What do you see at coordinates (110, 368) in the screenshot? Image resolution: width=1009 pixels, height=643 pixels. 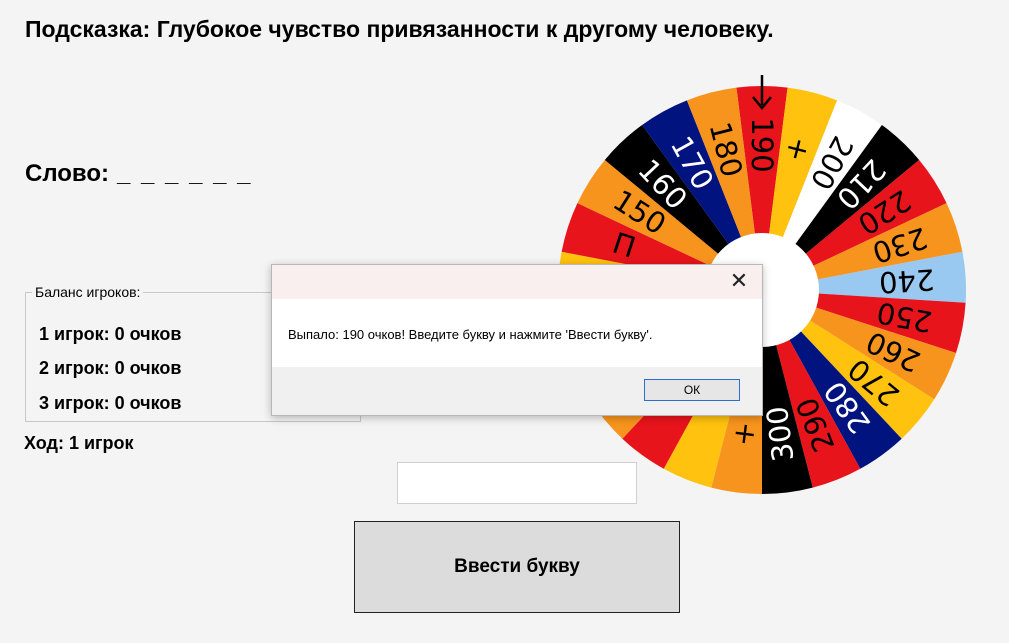 I see `player-2-score: 2 игрок: 0 очков` at bounding box center [110, 368].